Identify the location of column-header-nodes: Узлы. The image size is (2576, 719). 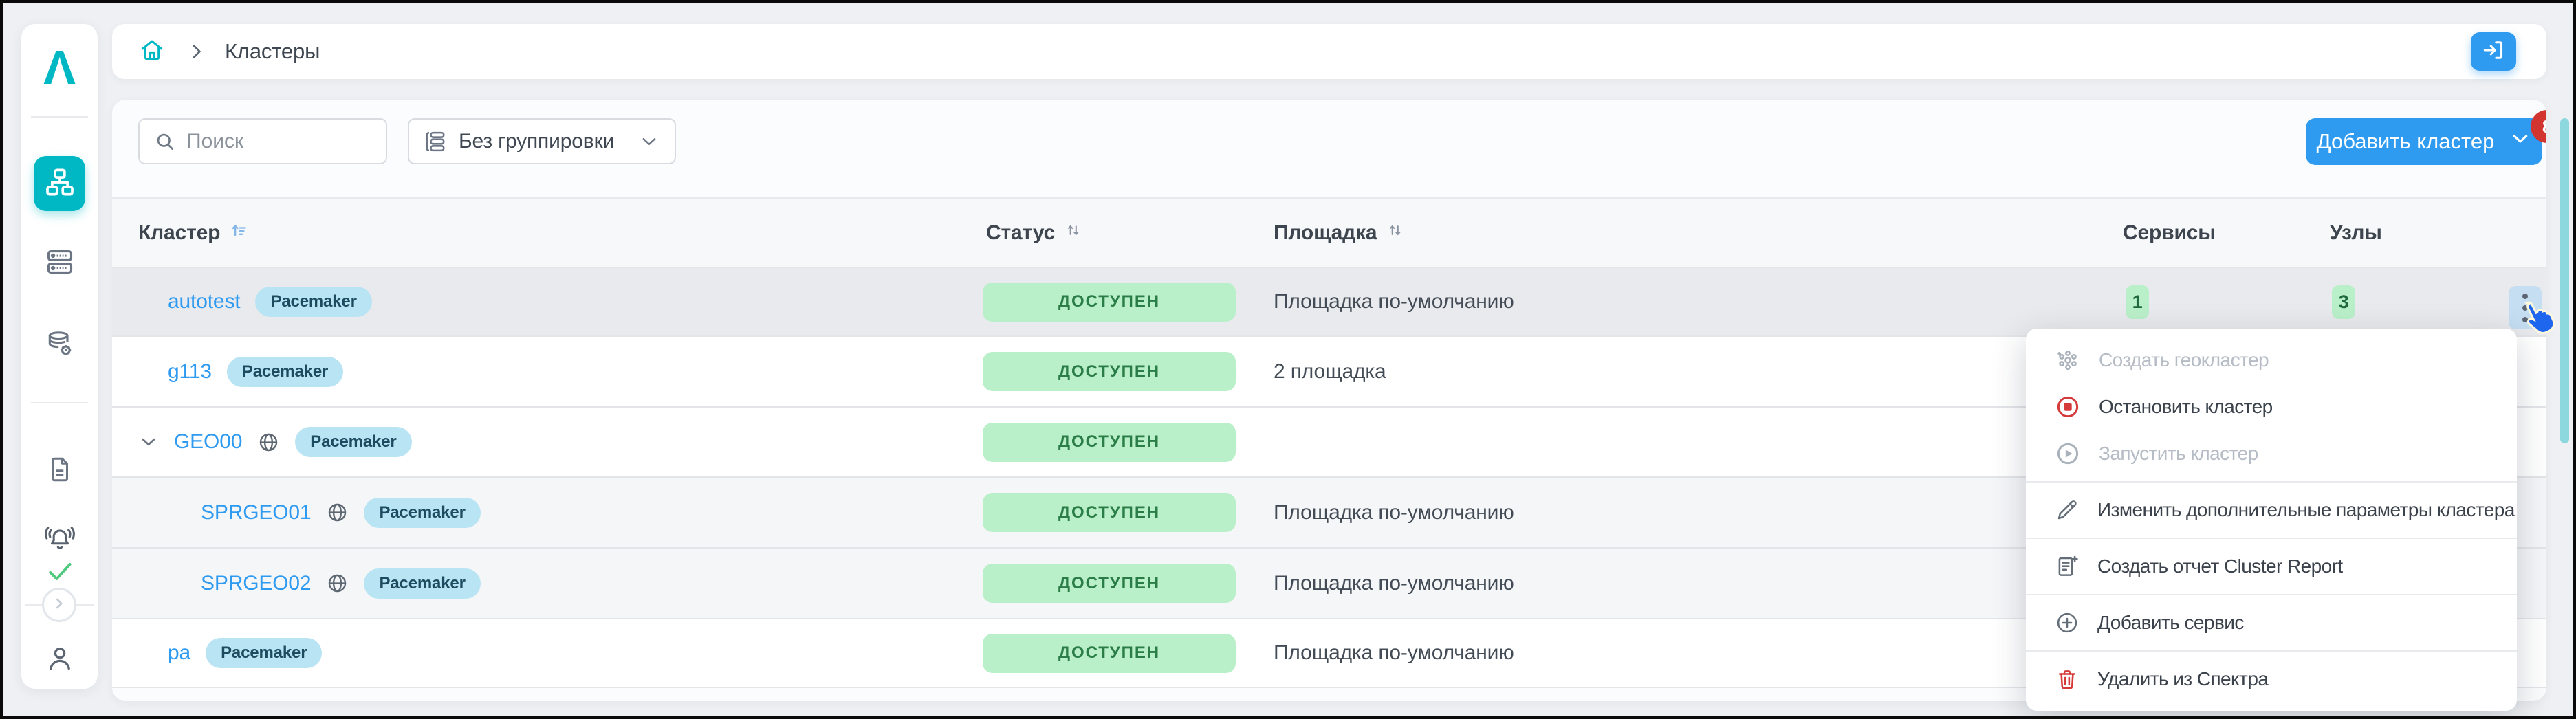
(2356, 233).